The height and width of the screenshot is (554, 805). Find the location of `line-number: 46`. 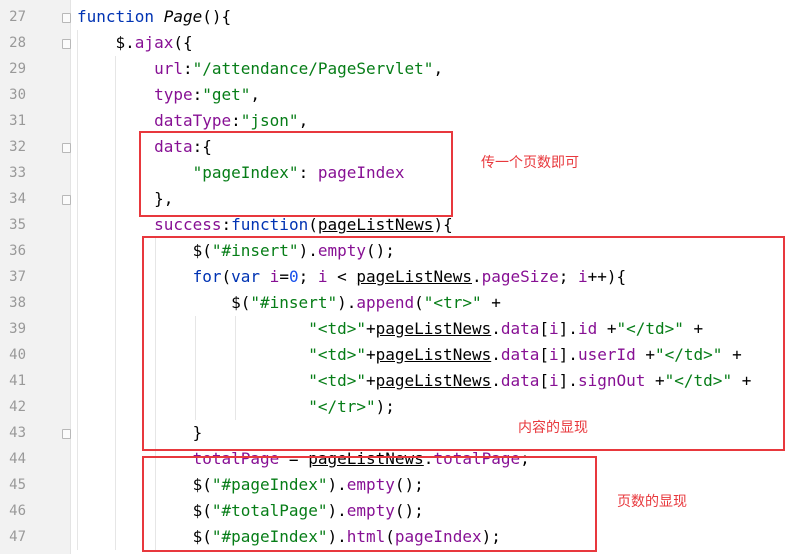

line-number: 46 is located at coordinates (17, 511).